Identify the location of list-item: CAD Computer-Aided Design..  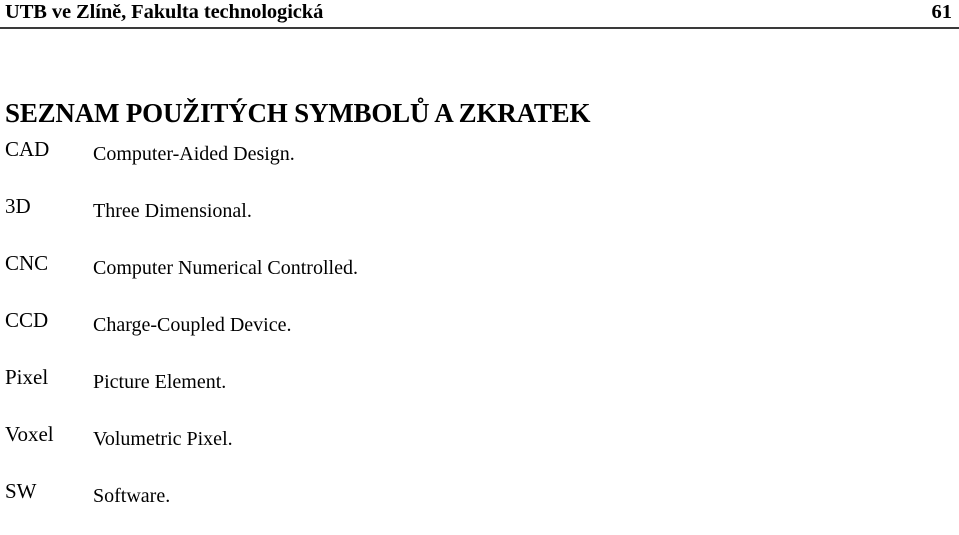
(479, 164).